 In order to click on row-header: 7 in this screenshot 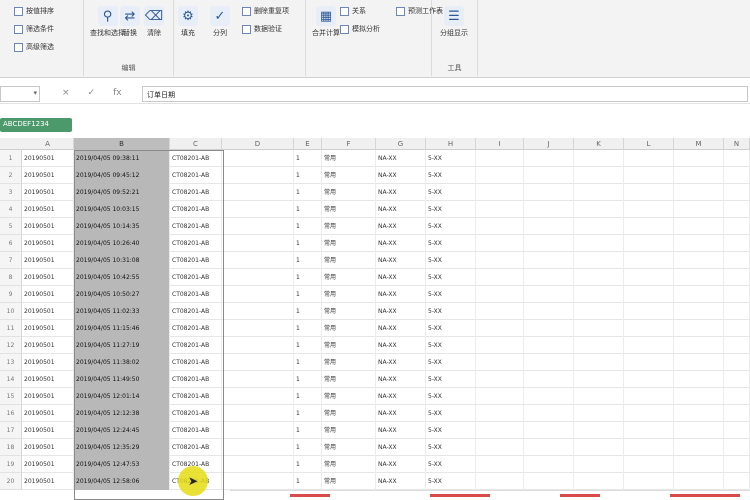, I will do `click(11, 260)`.